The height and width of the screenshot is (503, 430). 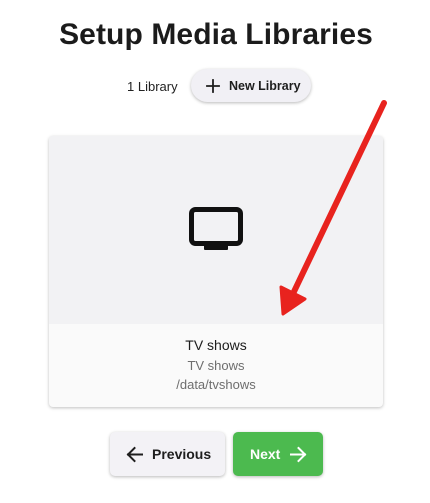 What do you see at coordinates (134, 454) in the screenshot?
I see `arrow-left-icon` at bounding box center [134, 454].